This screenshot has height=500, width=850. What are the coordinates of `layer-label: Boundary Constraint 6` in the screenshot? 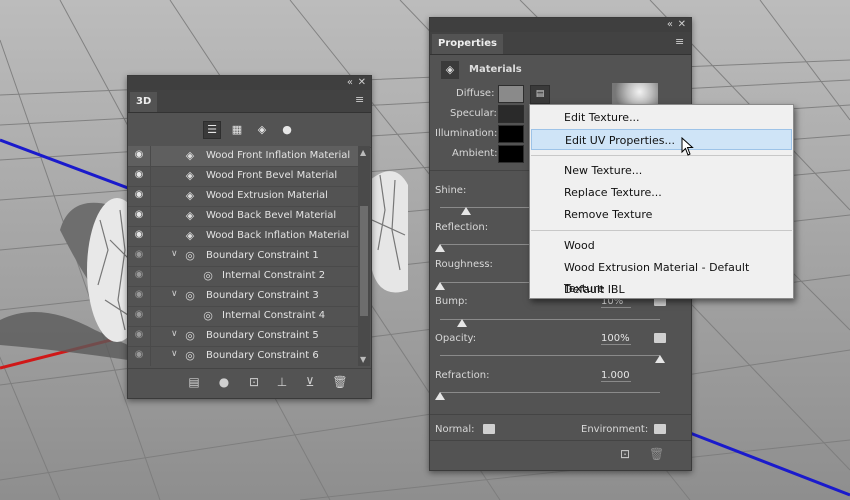 It's located at (262, 355).